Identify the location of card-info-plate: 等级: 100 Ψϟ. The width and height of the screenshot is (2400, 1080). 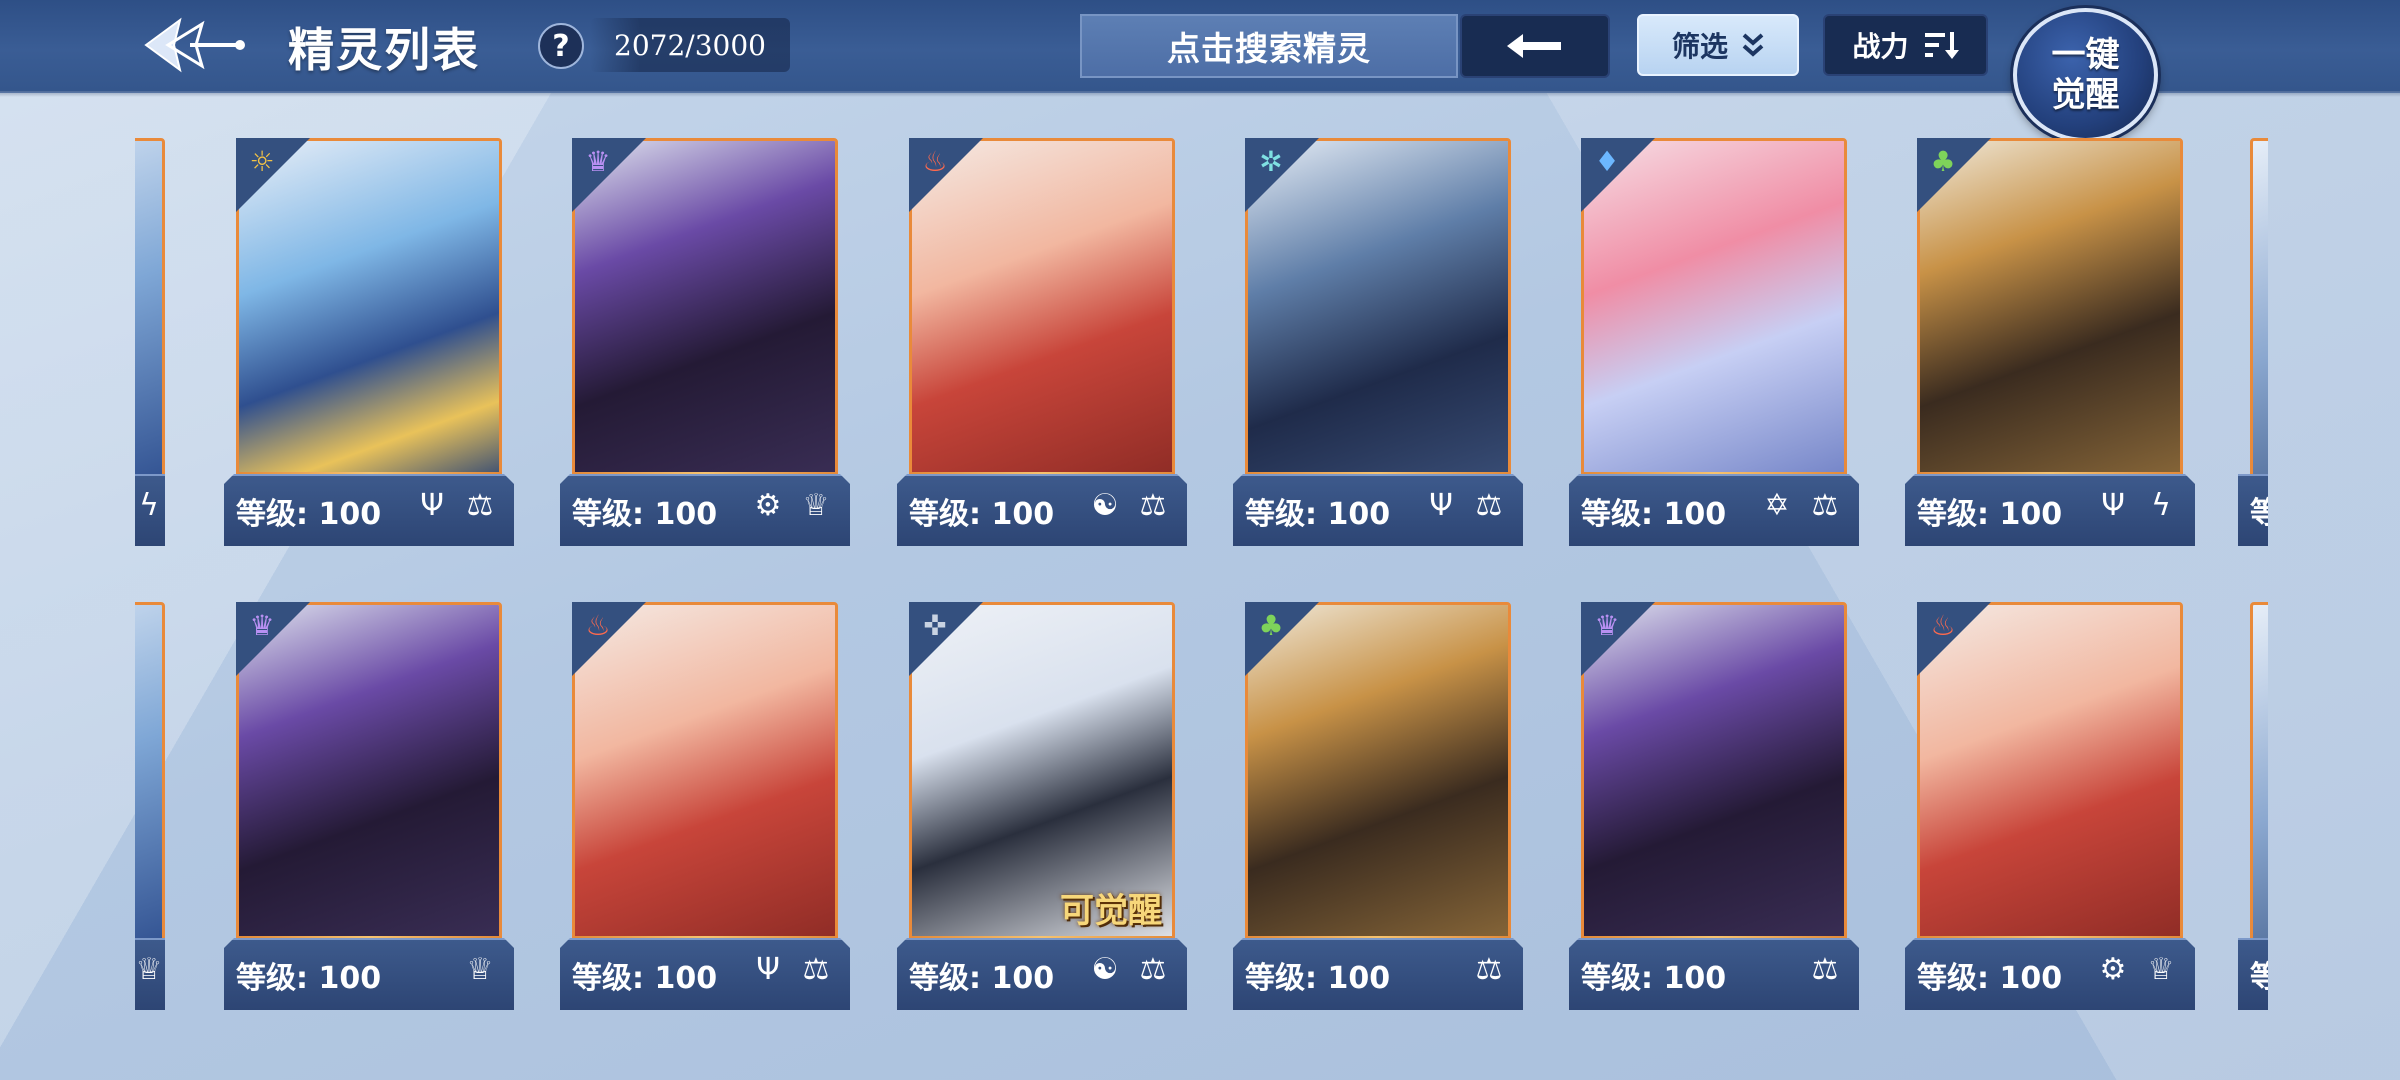
(2050, 510).